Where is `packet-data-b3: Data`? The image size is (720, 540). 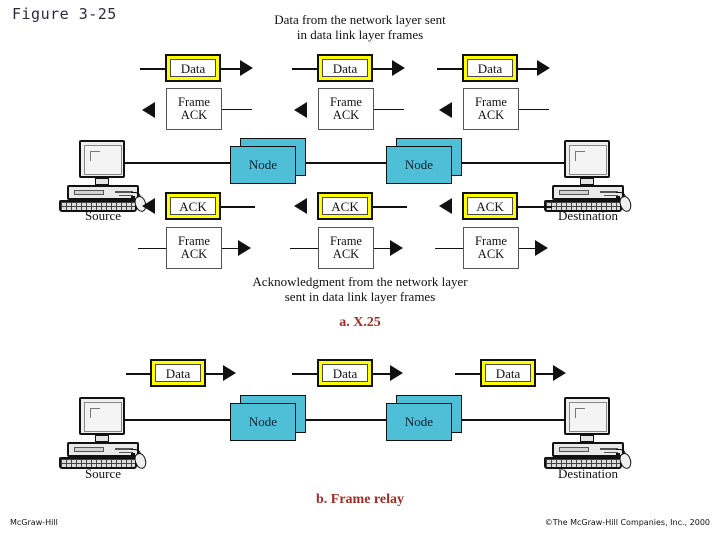 packet-data-b3: Data is located at coordinates (508, 373).